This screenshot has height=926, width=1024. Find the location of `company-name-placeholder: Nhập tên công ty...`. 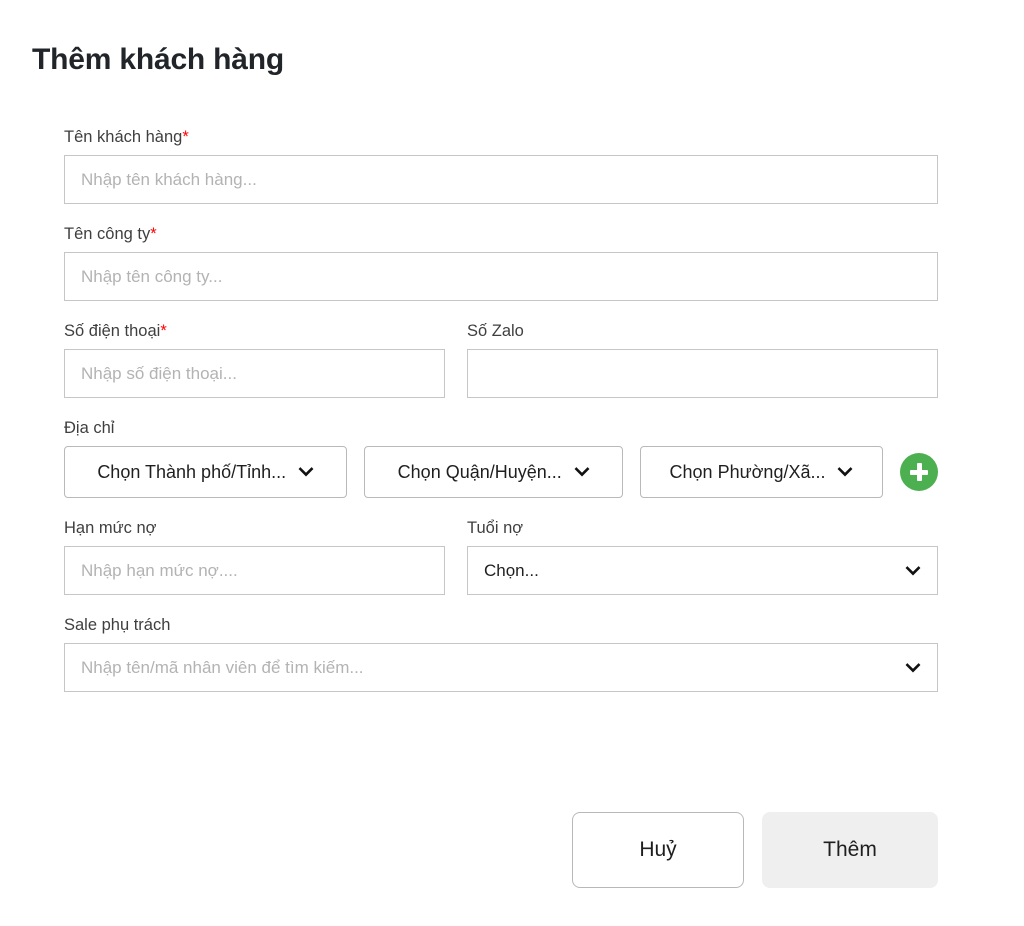

company-name-placeholder: Nhập tên công ty... is located at coordinates (152, 276).